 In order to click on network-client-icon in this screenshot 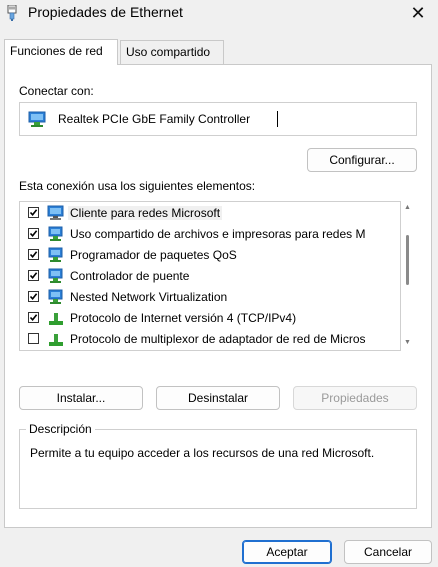, I will do `click(55, 212)`.